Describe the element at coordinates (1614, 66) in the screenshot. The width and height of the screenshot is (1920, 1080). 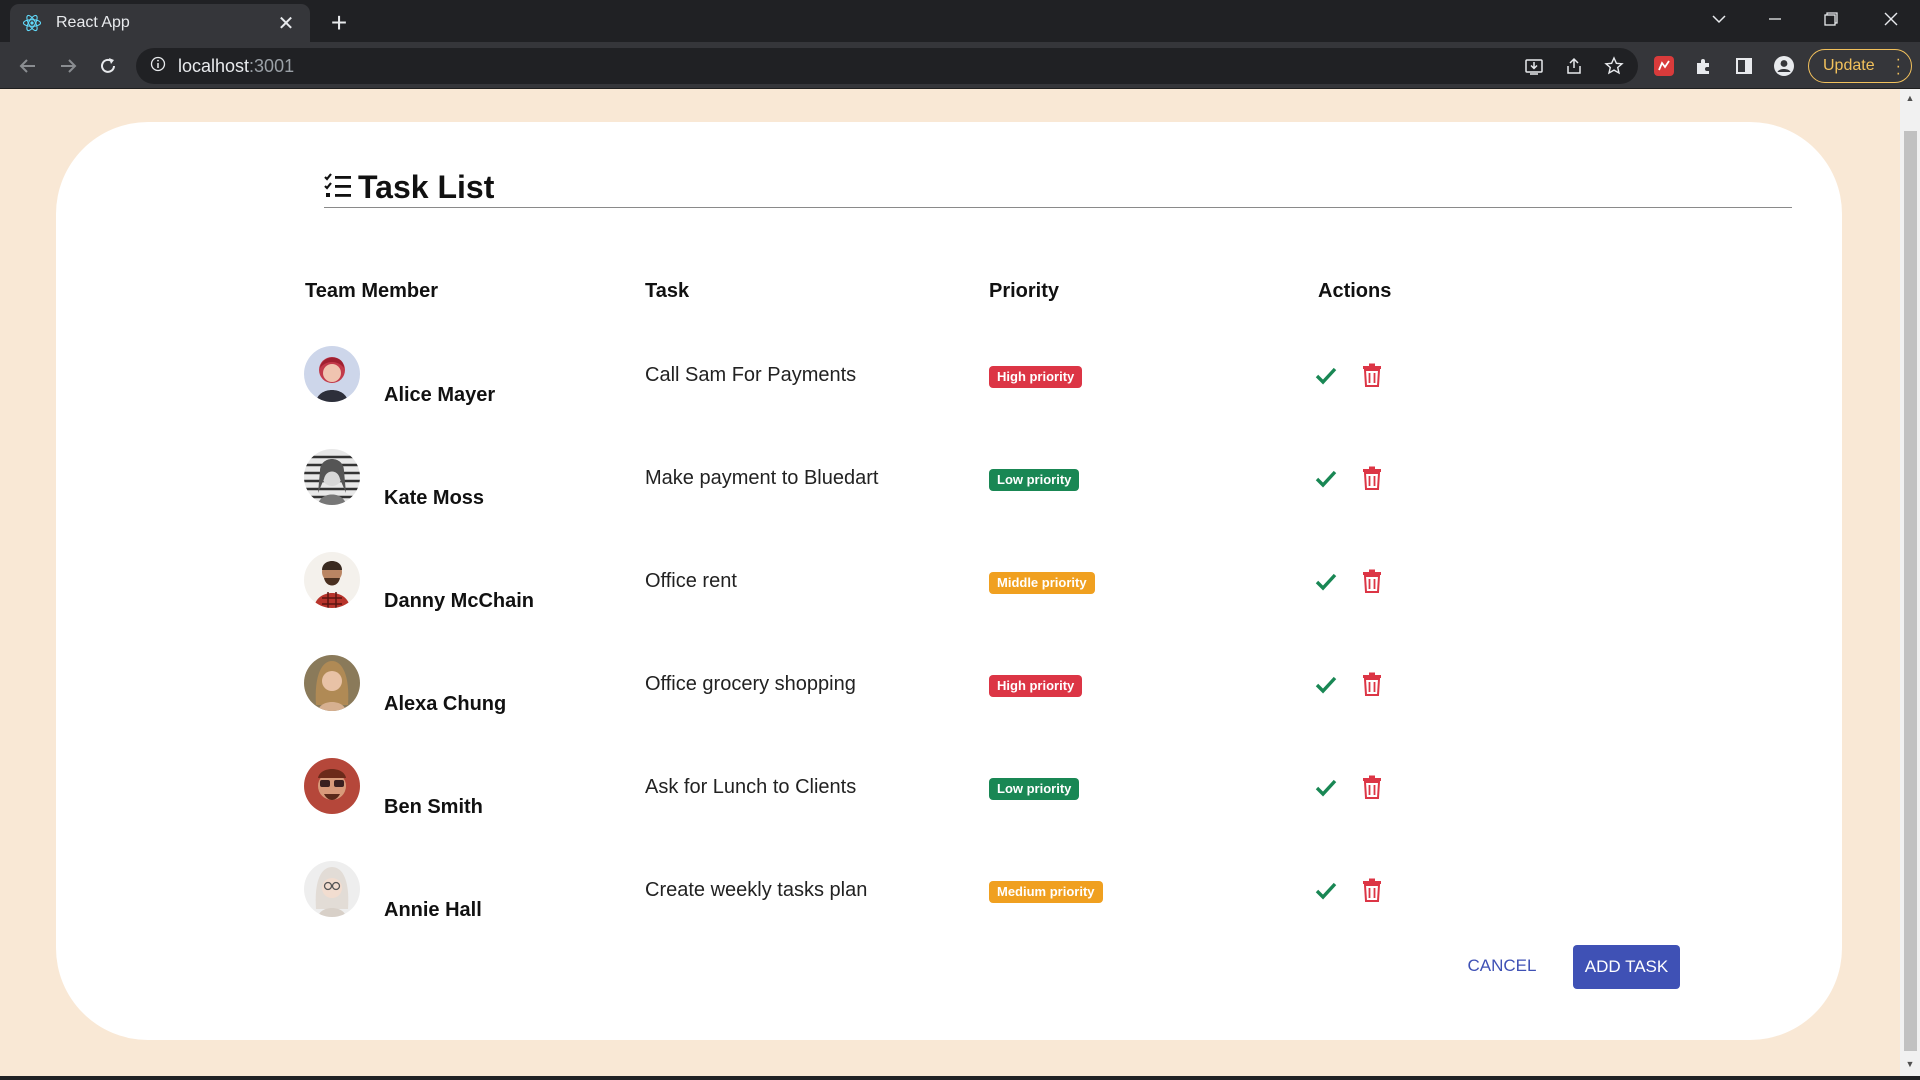
I see `bookmark-star-icon` at that location.